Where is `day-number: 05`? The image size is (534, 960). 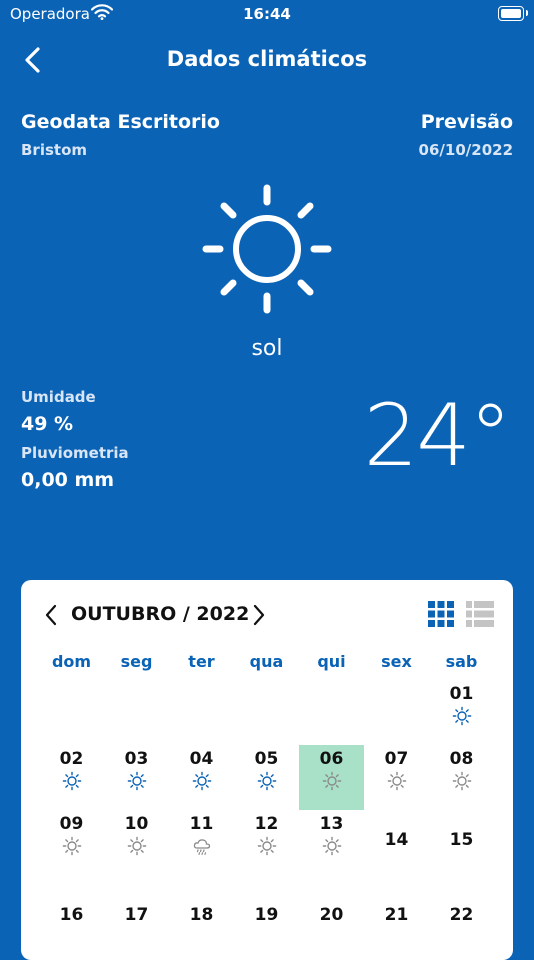 day-number: 05 is located at coordinates (266, 759).